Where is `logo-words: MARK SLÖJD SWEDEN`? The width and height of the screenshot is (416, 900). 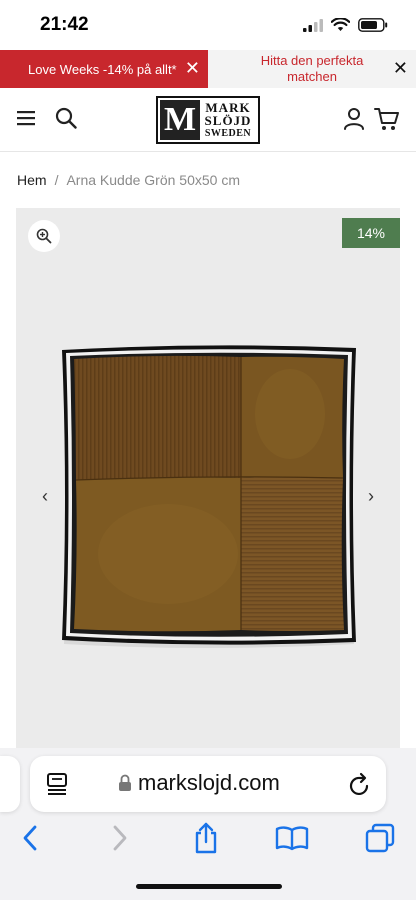
logo-words: MARK SLÖJD SWEDEN is located at coordinates (228, 120).